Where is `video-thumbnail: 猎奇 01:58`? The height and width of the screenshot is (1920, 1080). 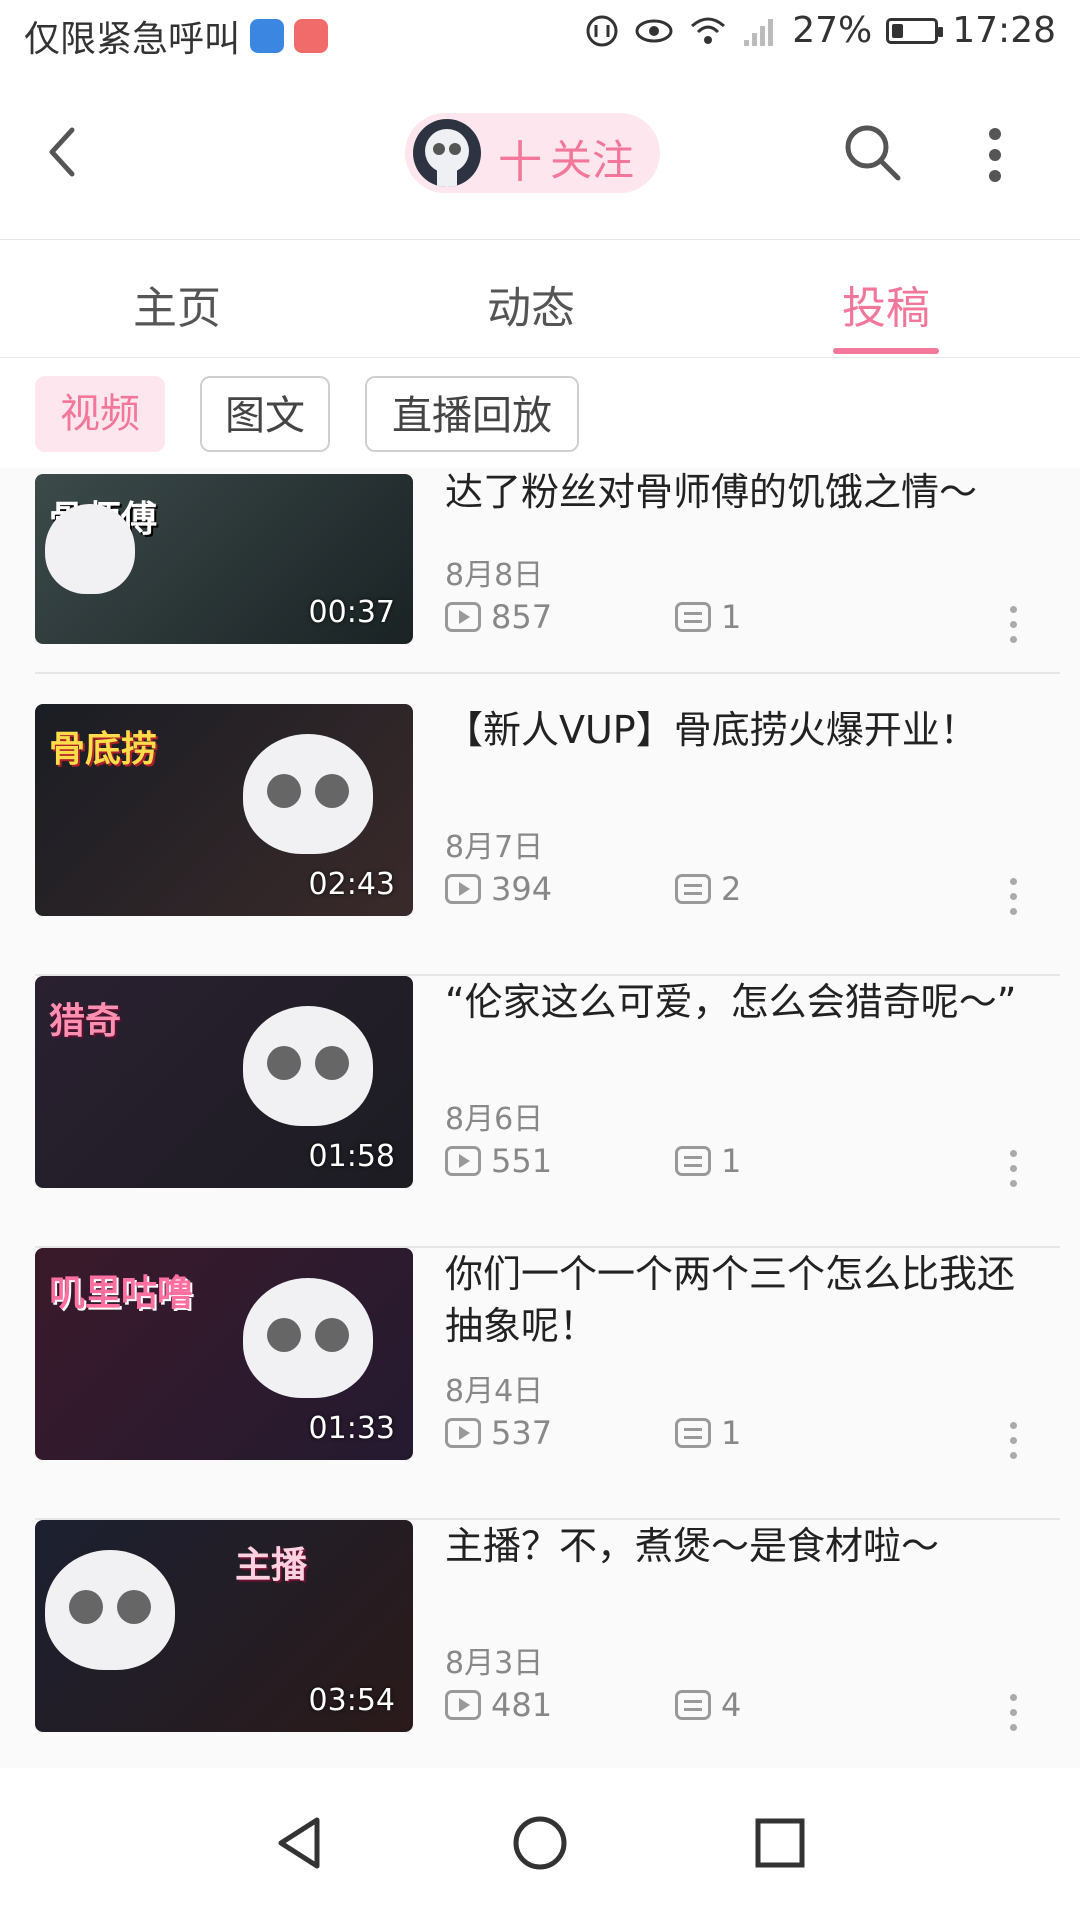
video-thumbnail: 猎奇 01:58 is located at coordinates (224, 1082).